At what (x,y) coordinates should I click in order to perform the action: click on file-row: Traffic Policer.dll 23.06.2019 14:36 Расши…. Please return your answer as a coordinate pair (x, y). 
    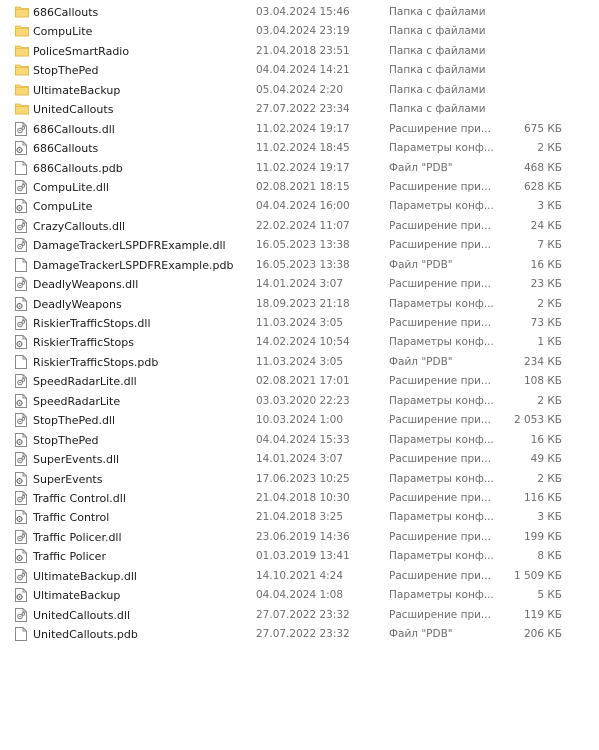
    Looking at the image, I should click on (299, 537).